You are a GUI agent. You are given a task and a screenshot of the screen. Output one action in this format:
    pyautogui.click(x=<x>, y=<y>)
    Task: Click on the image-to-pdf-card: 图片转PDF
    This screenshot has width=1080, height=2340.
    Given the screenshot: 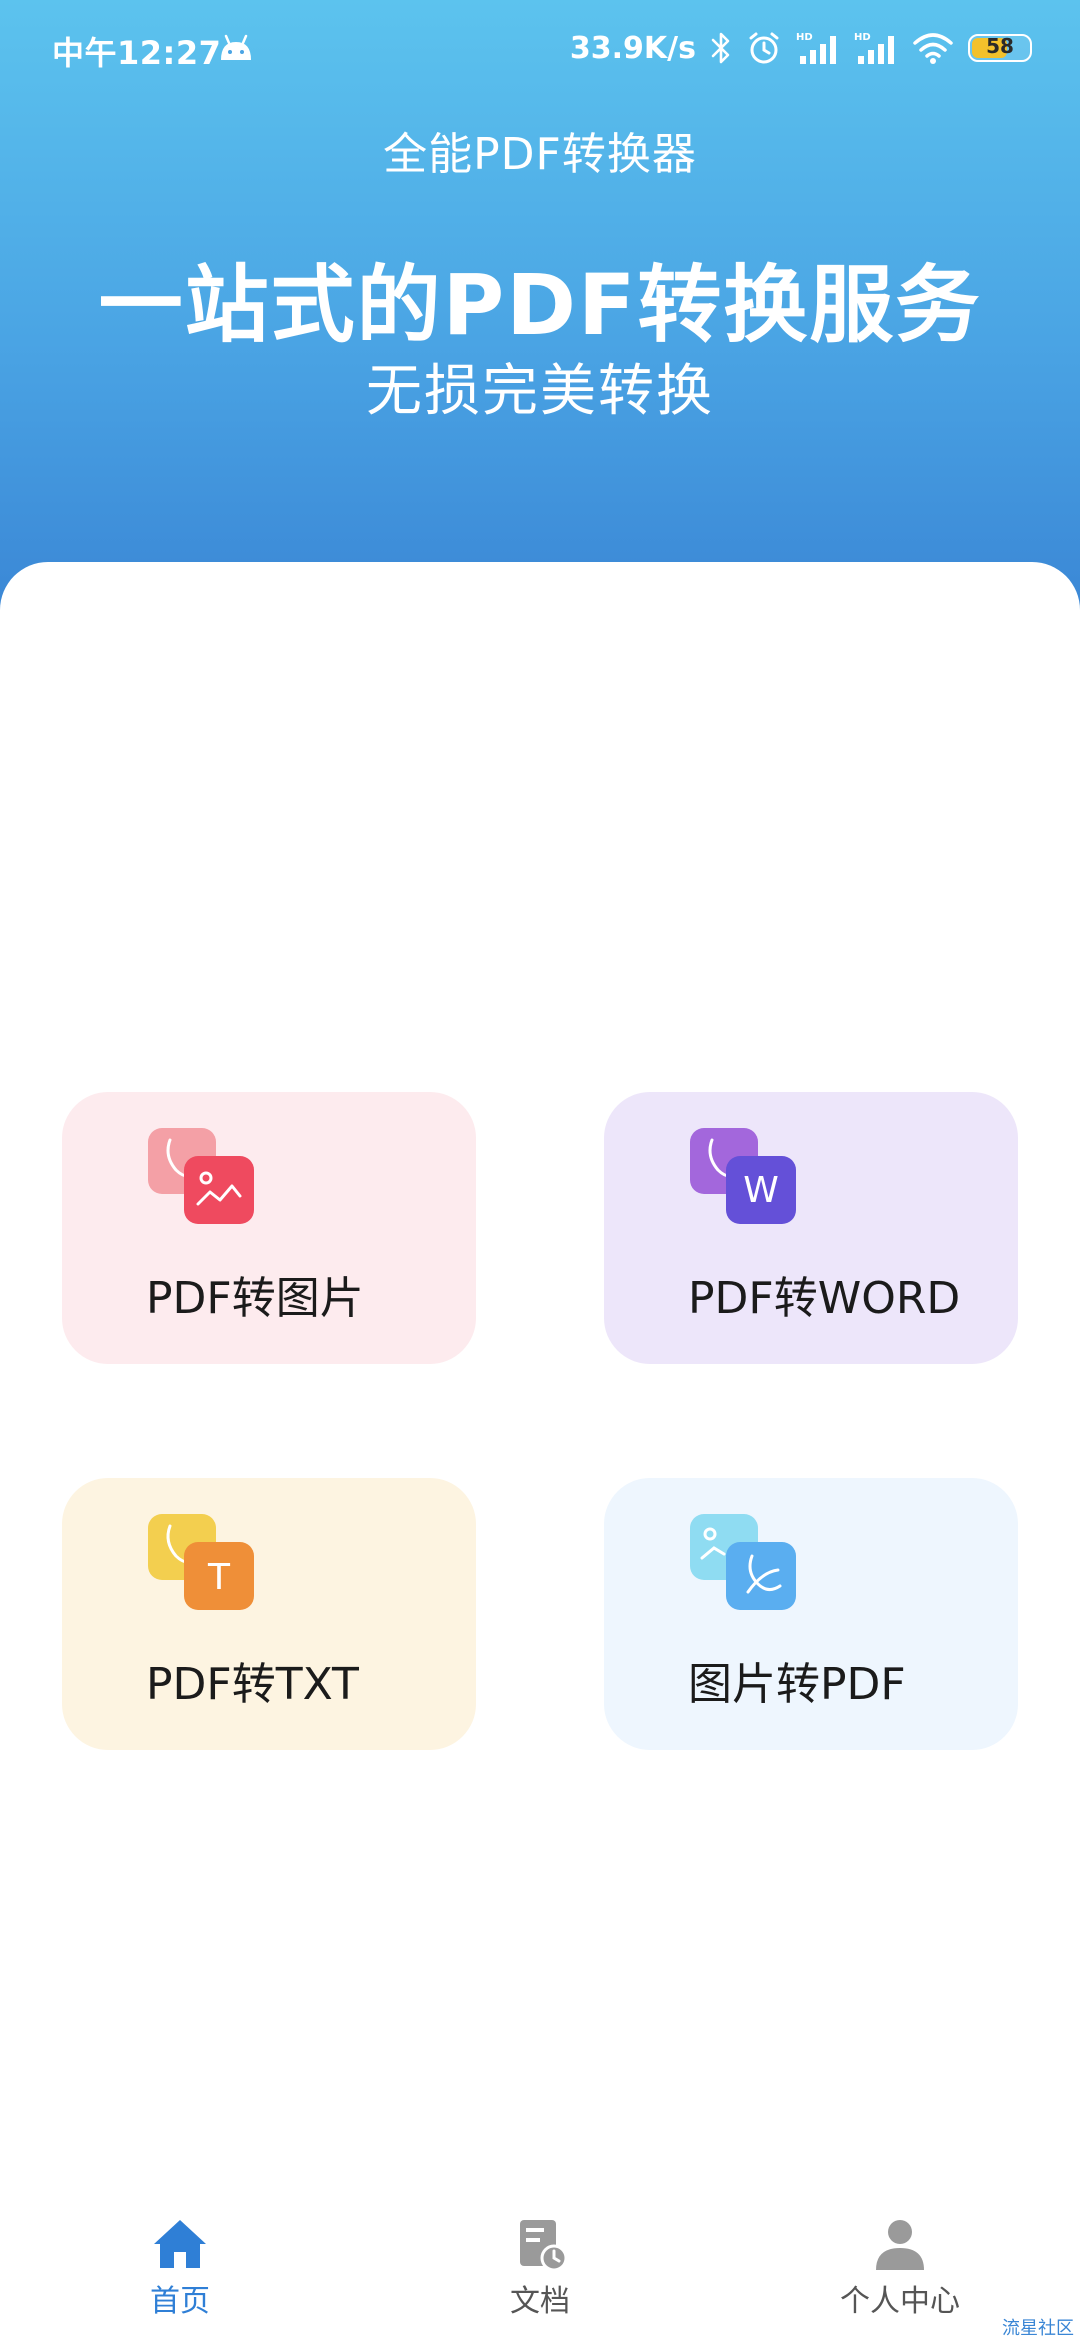 What is the action you would take?
    pyautogui.click(x=811, y=1614)
    